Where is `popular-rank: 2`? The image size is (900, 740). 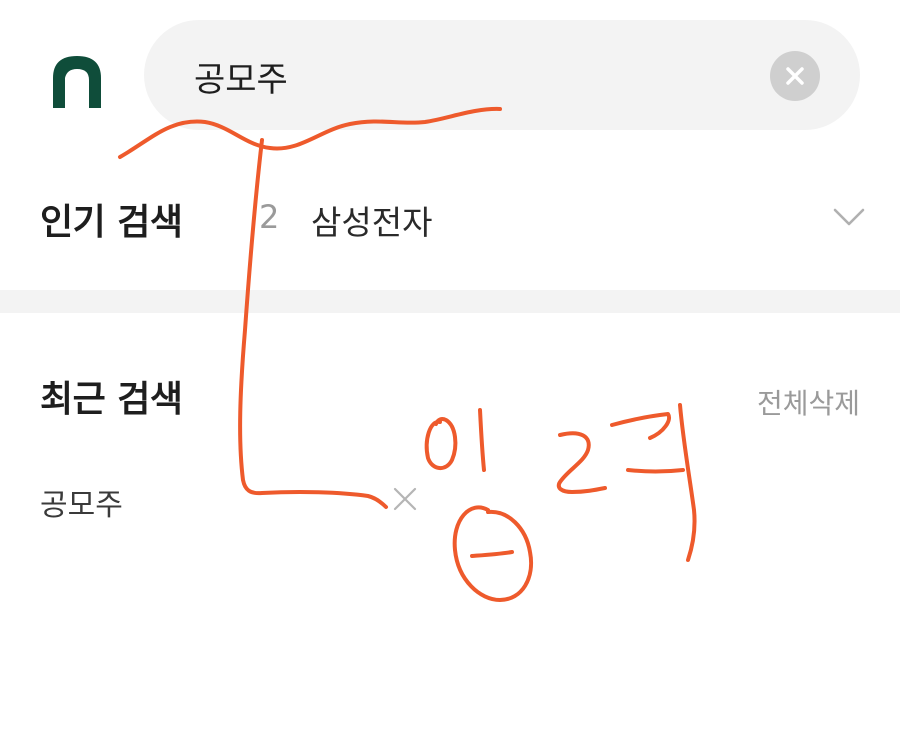
popular-rank: 2 is located at coordinates (269, 217).